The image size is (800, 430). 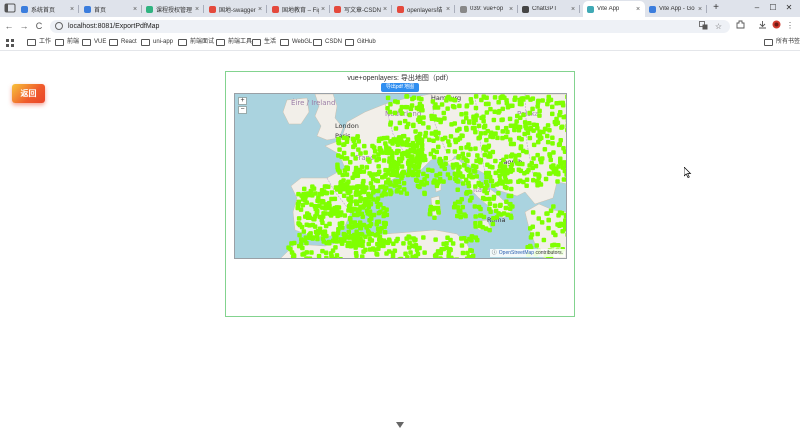 I want to click on bookmark-folder: VUE, so click(x=94, y=42).